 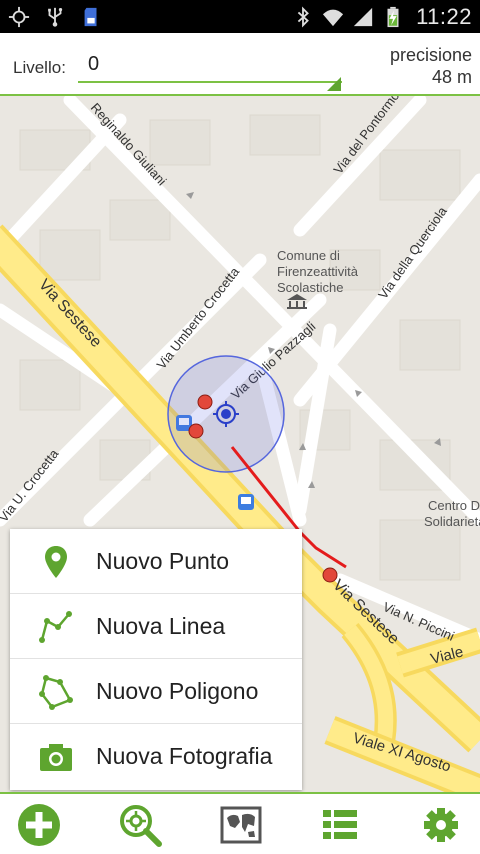 I want to click on wifi-icon, so click(x=333, y=17).